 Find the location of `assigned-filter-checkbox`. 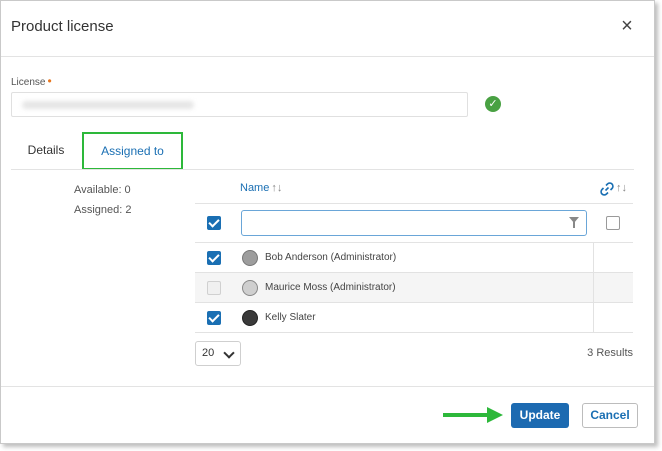

assigned-filter-checkbox is located at coordinates (613, 223).